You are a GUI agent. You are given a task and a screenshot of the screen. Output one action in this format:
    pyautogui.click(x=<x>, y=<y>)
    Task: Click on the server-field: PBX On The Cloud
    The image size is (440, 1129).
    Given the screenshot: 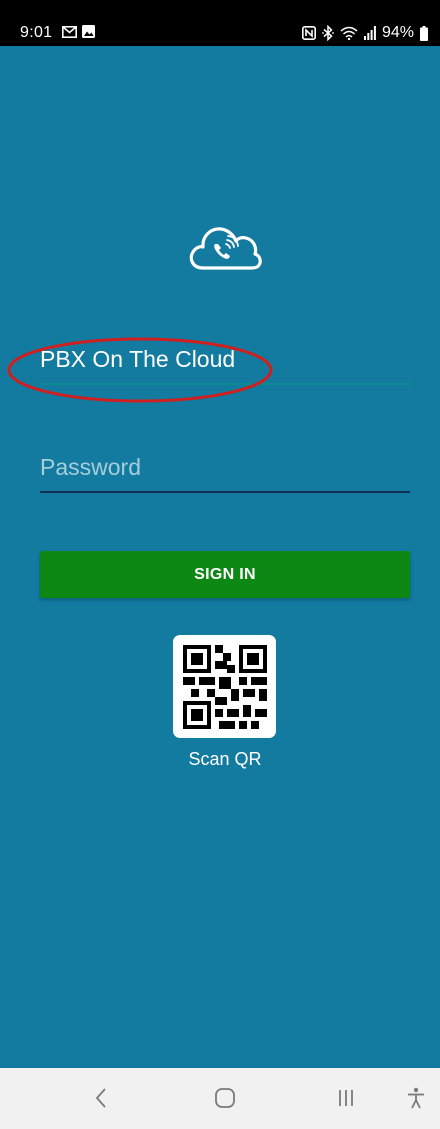 What is the action you would take?
    pyautogui.click(x=225, y=365)
    